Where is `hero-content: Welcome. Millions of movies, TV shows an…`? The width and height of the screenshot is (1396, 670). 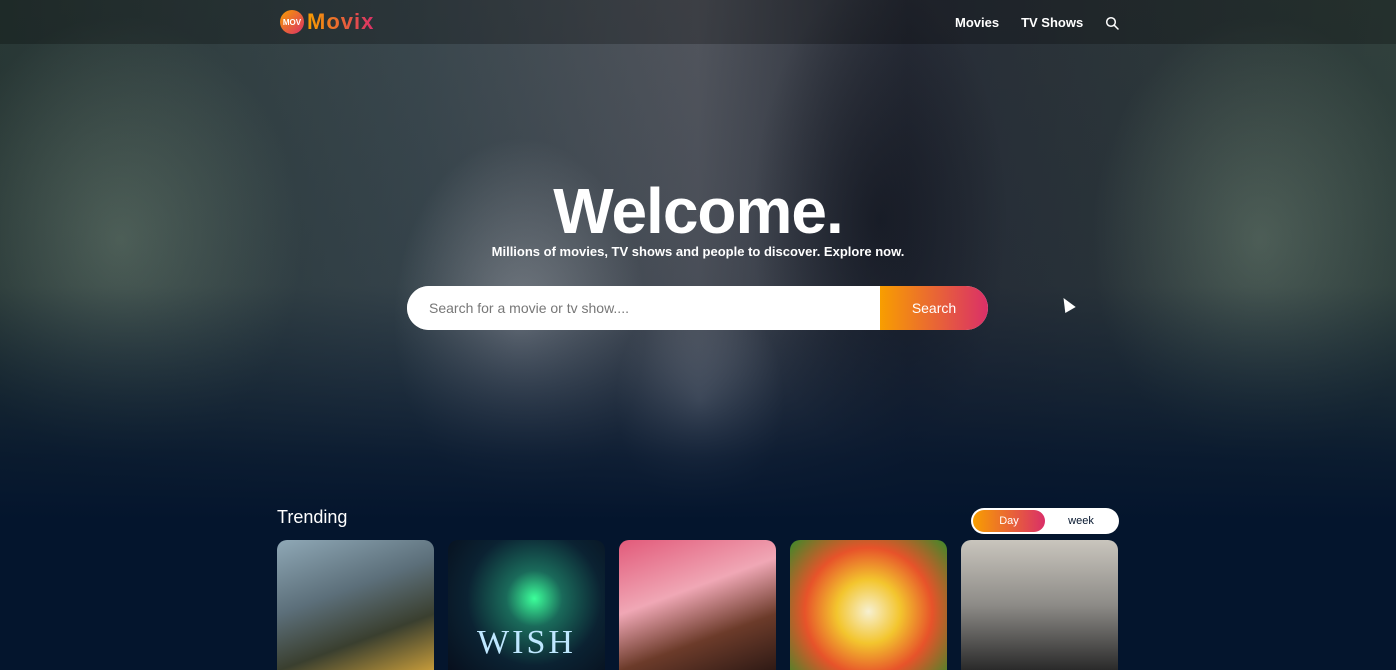
hero-content: Welcome. Millions of movies, TV shows an… is located at coordinates (698, 217).